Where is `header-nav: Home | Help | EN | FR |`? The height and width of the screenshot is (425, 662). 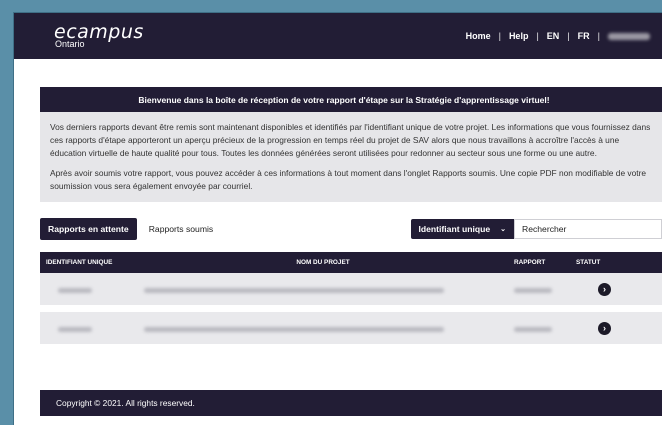 header-nav: Home | Help | EN | FR | is located at coordinates (558, 36).